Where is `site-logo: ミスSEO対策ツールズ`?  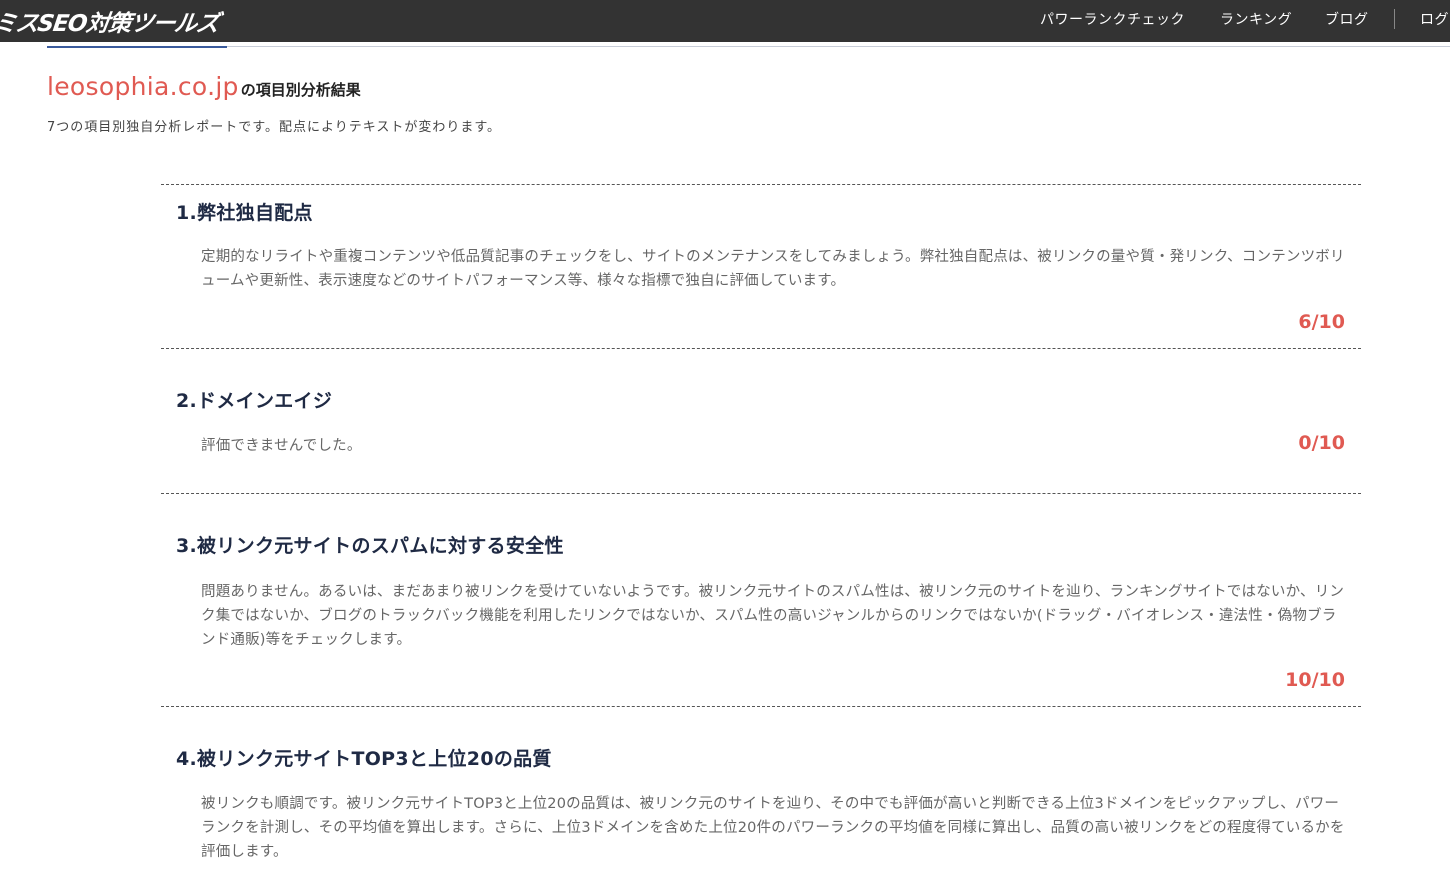 site-logo: ミスSEO対策ツールズ is located at coordinates (110, 21).